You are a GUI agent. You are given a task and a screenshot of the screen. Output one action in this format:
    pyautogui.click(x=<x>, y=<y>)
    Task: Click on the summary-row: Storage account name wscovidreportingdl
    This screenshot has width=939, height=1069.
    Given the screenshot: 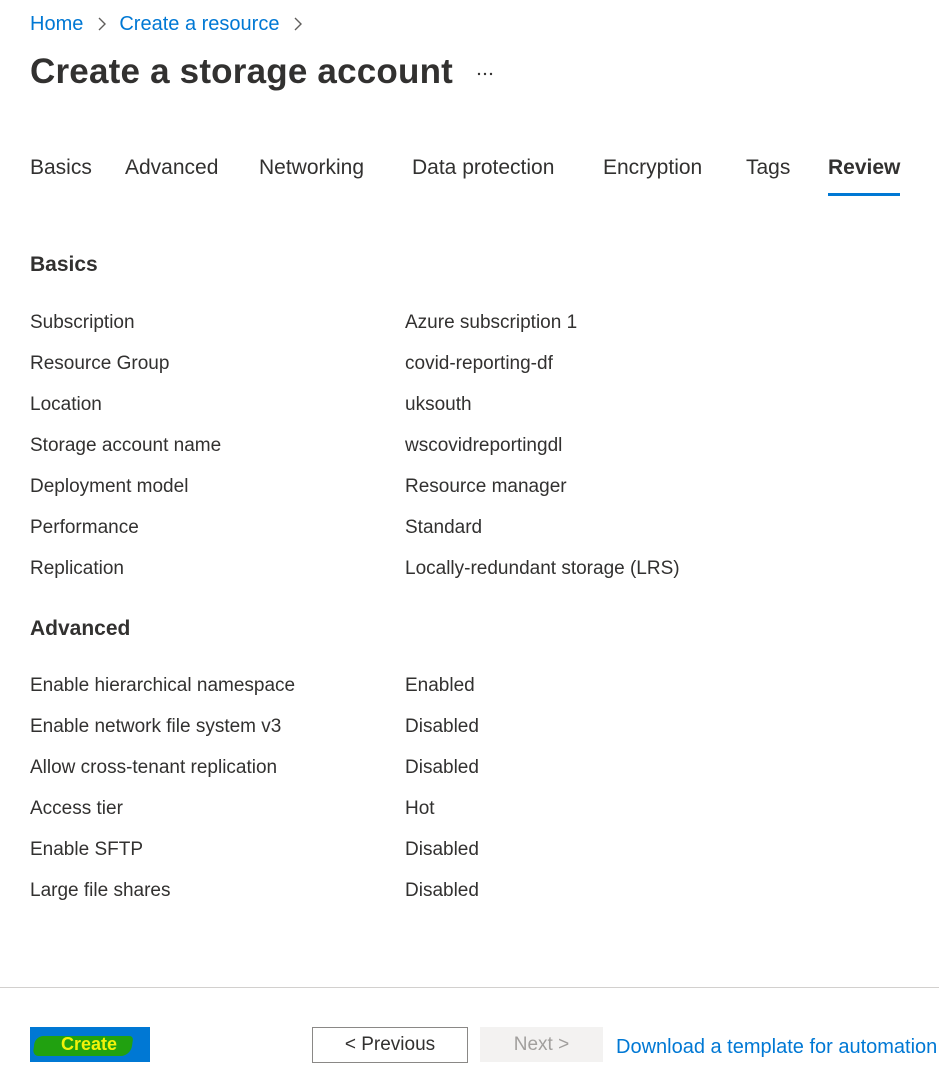 What is the action you would take?
    pyautogui.click(x=470, y=449)
    